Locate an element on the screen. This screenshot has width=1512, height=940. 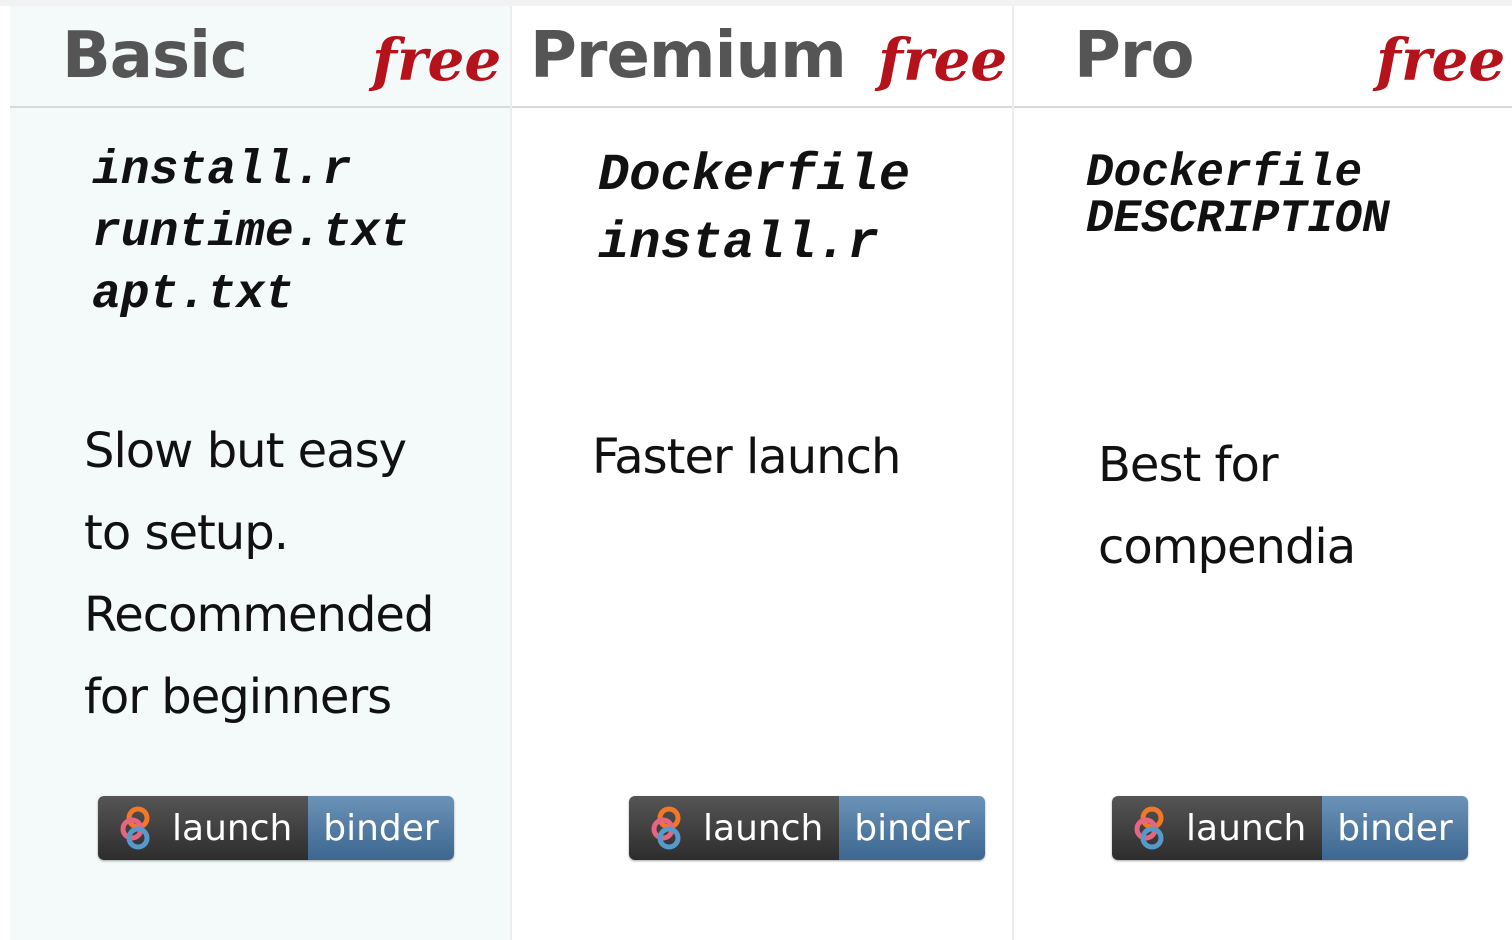
file-name: DESCRIPTION is located at coordinates (1238, 219).